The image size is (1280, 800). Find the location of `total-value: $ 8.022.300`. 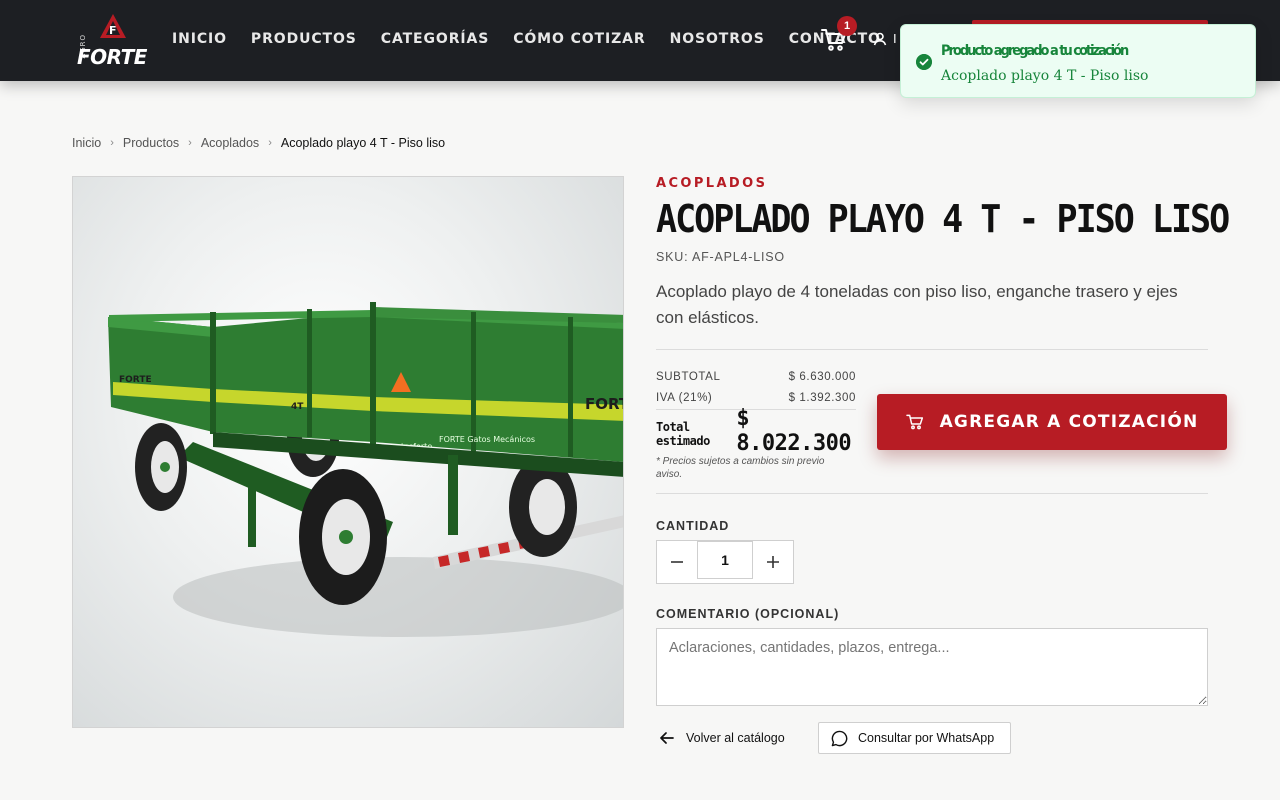

total-value: $ 8.022.300 is located at coordinates (794, 431).